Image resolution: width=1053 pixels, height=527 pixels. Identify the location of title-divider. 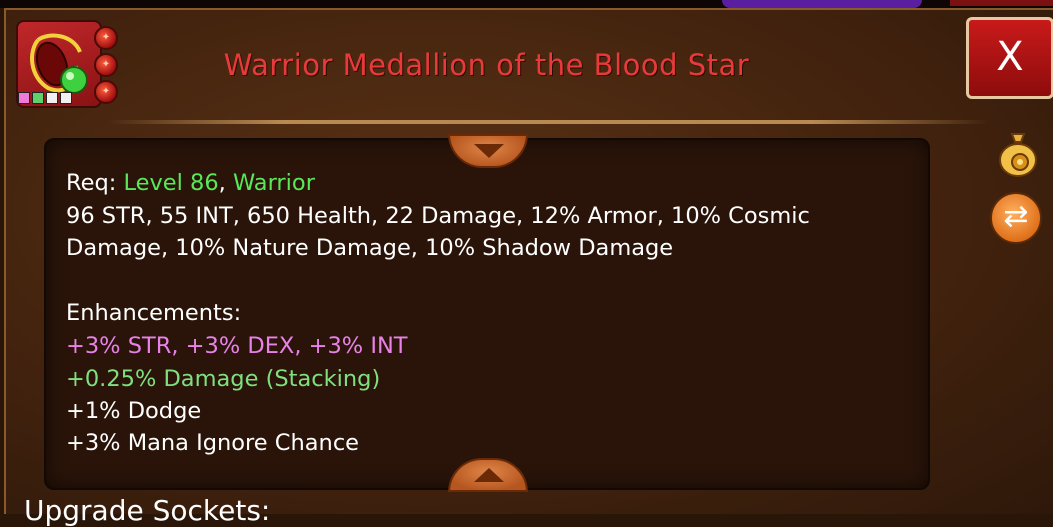
(548, 122).